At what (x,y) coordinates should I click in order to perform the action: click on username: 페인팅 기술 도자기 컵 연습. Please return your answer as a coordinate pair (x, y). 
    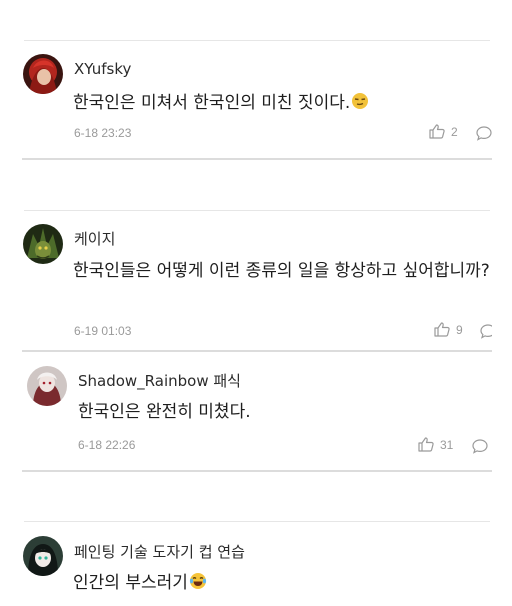
    Looking at the image, I should click on (159, 551).